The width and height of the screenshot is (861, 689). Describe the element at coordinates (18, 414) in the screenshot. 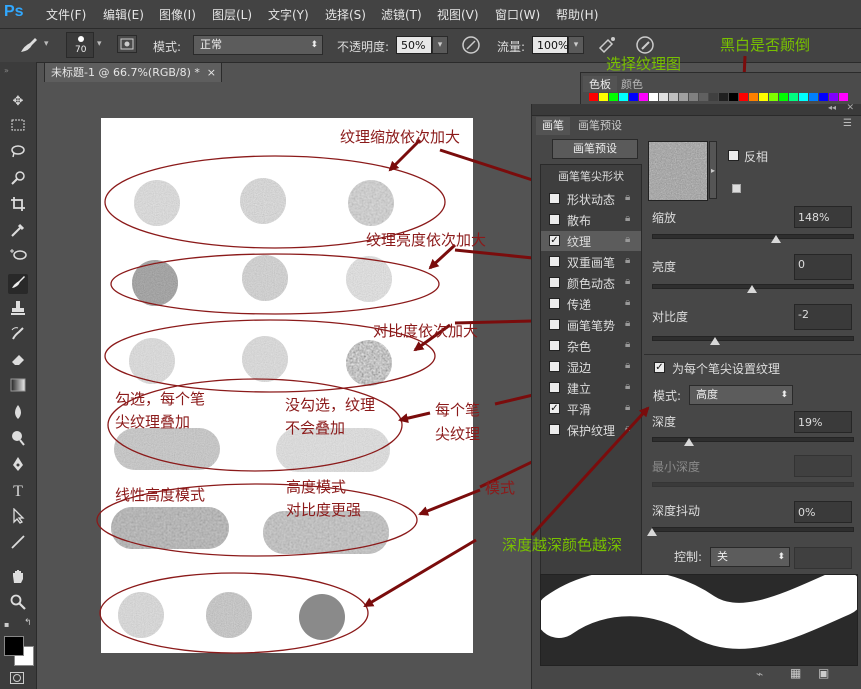

I see `blur-tool-icon` at that location.